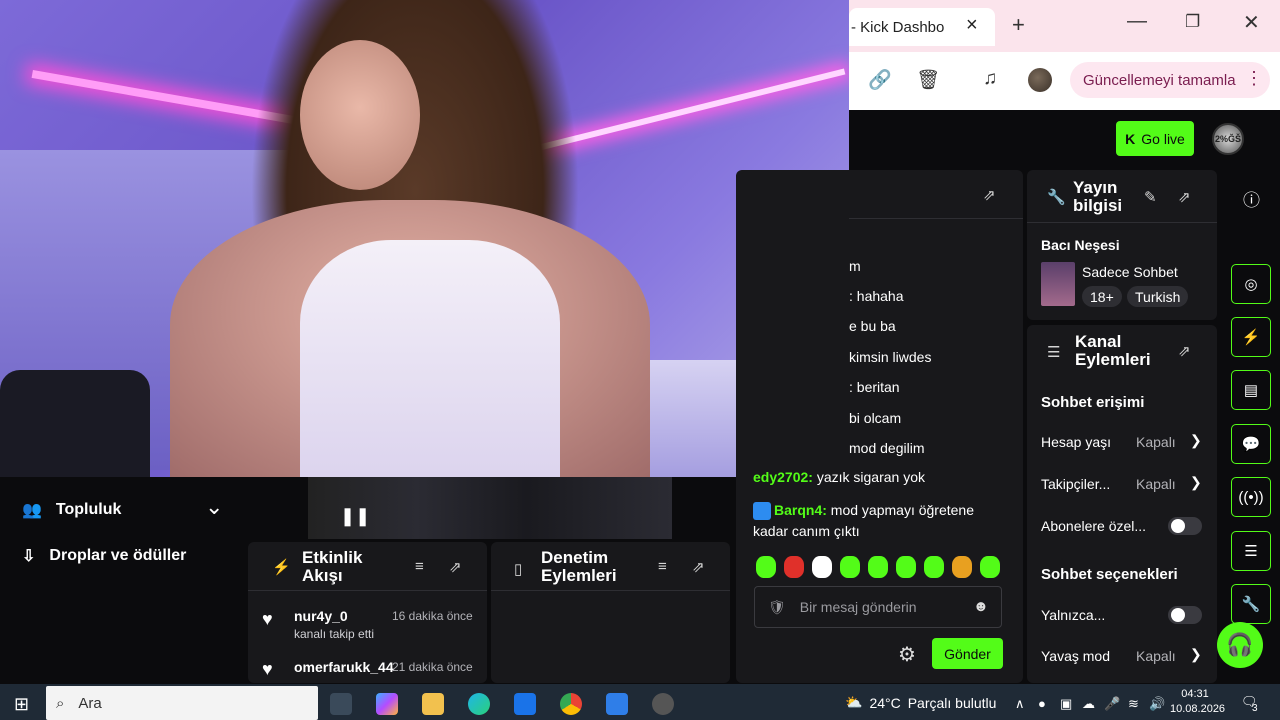 This screenshot has width=1280, height=720. I want to click on restore-button: ❐, so click(1192, 22).